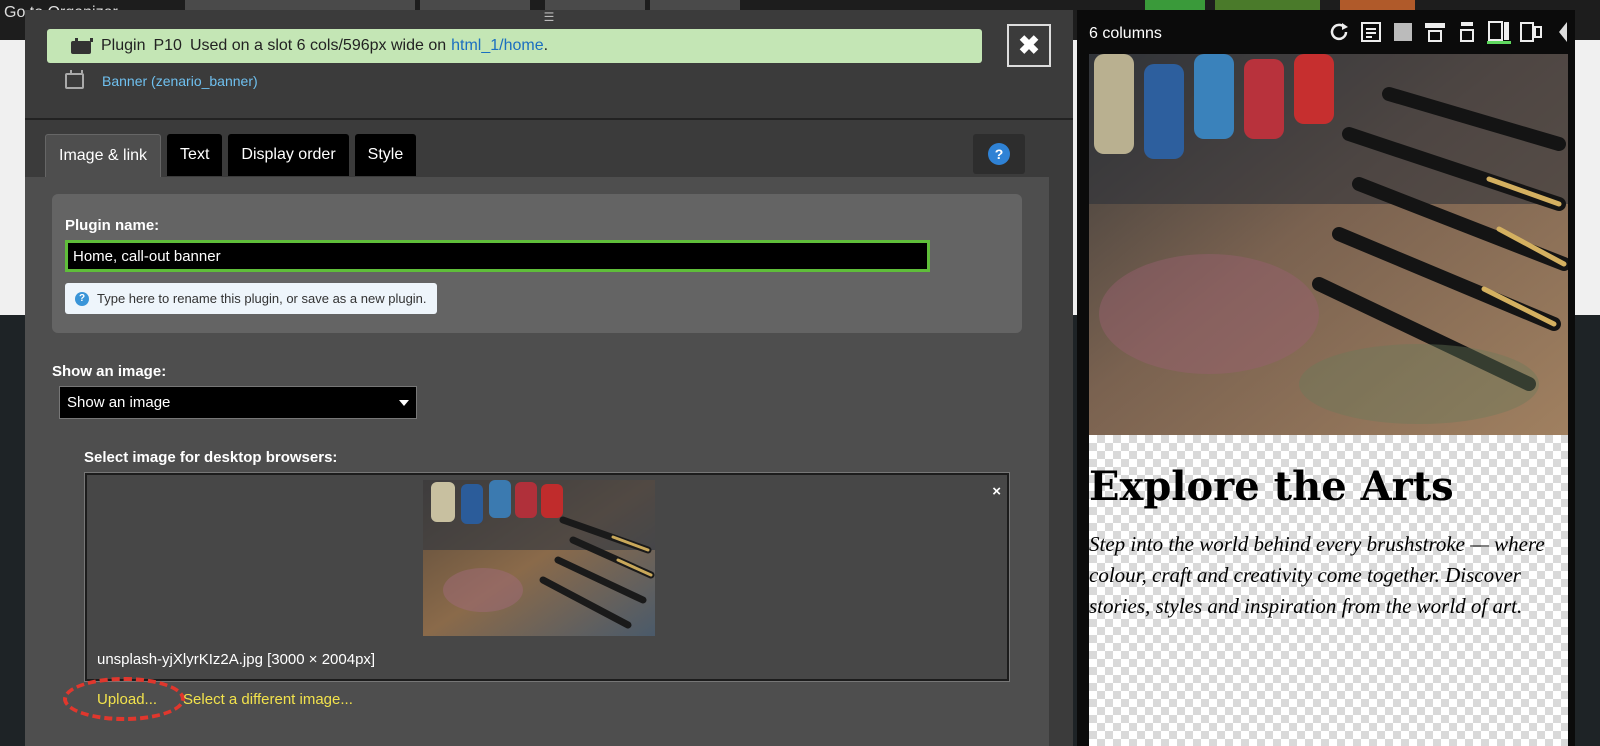  Describe the element at coordinates (1403, 32) in the screenshot. I see `square-icon` at that location.